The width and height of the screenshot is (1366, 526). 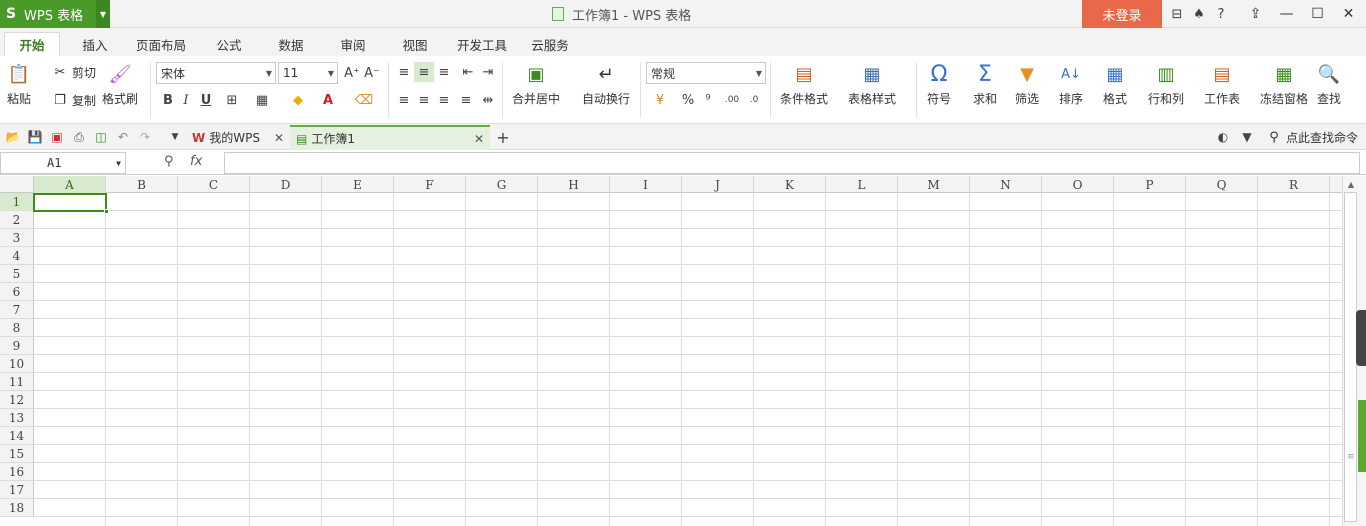 I want to click on row-header: 7, so click(x=17, y=310).